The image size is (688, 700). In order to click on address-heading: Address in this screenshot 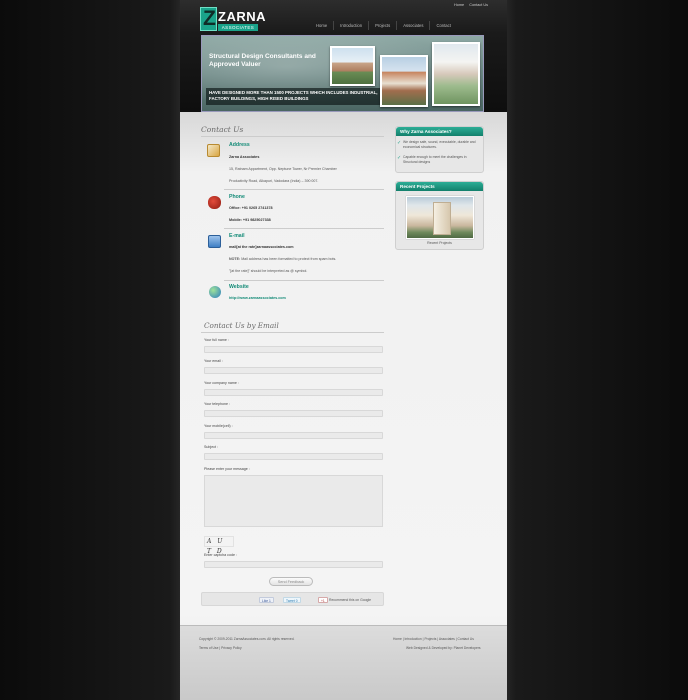, I will do `click(239, 145)`.